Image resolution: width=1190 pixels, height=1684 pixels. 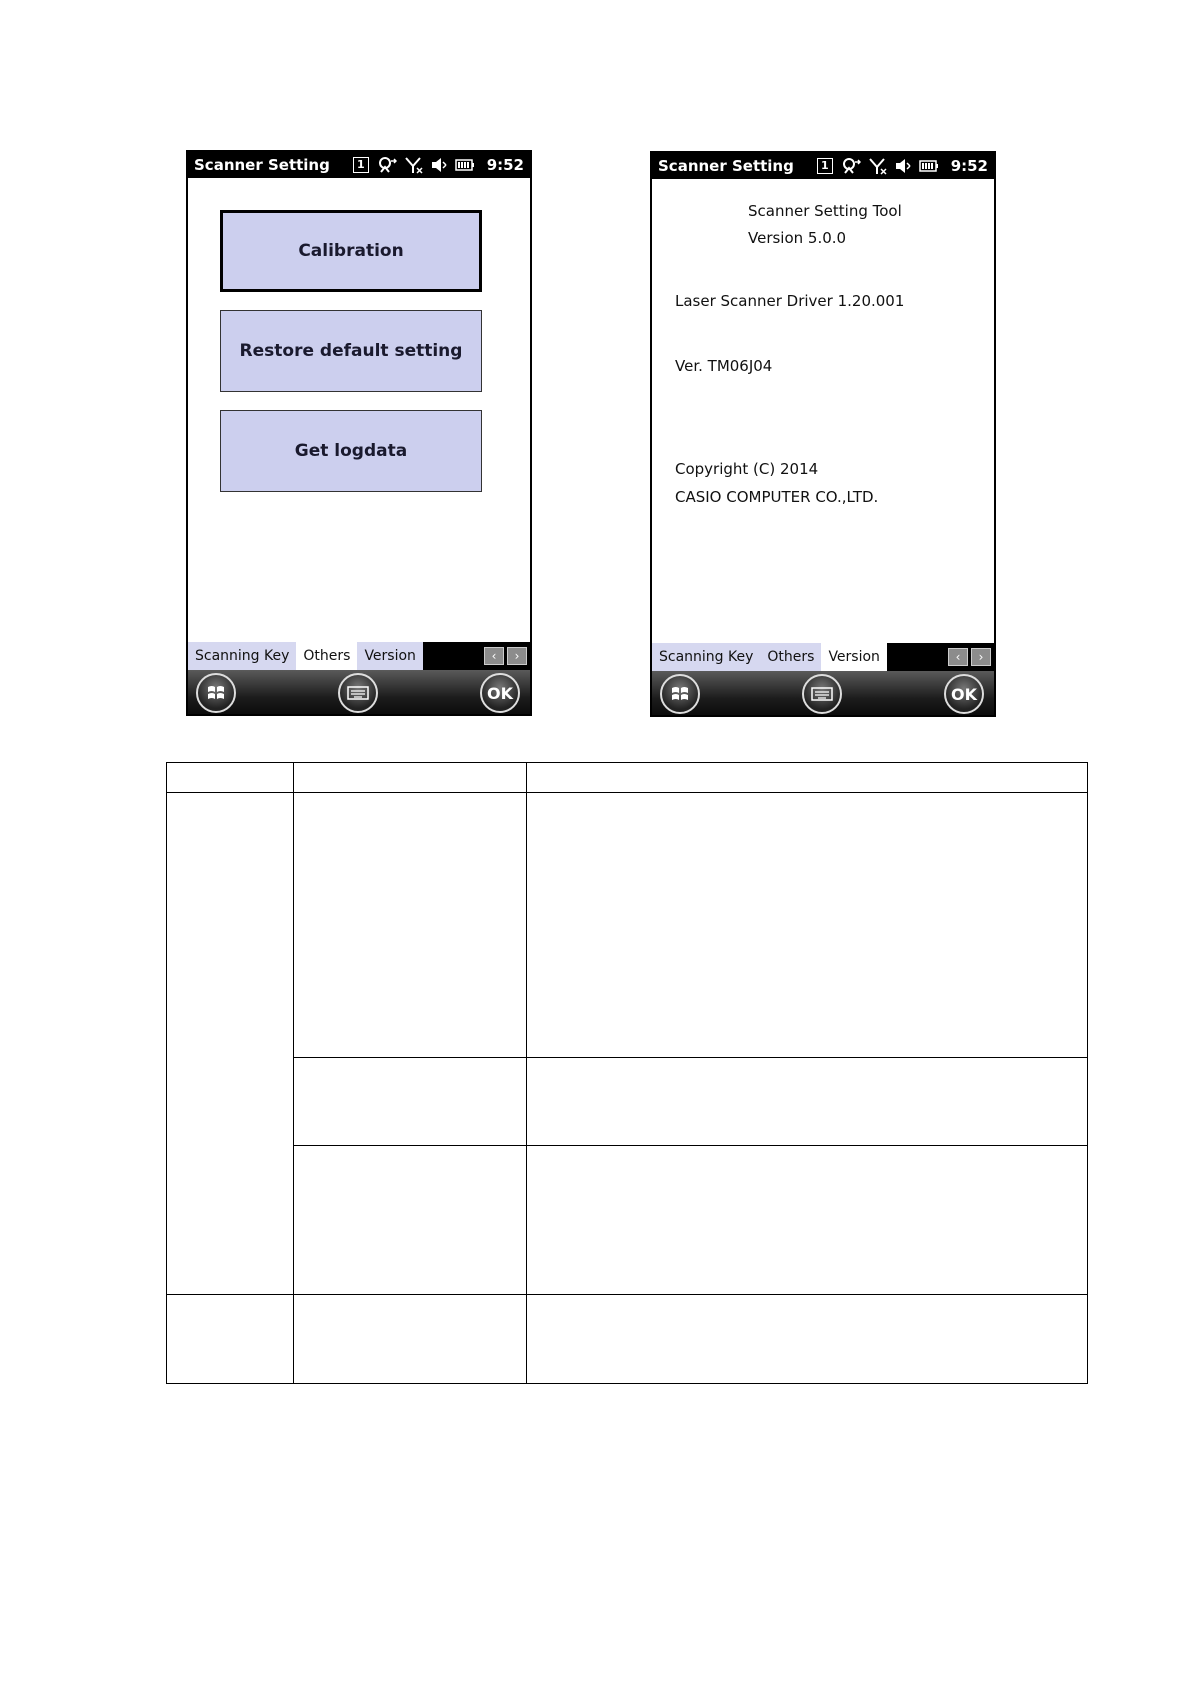 What do you see at coordinates (724, 366) in the screenshot?
I see `firmware-version: Ver. TM06J04` at bounding box center [724, 366].